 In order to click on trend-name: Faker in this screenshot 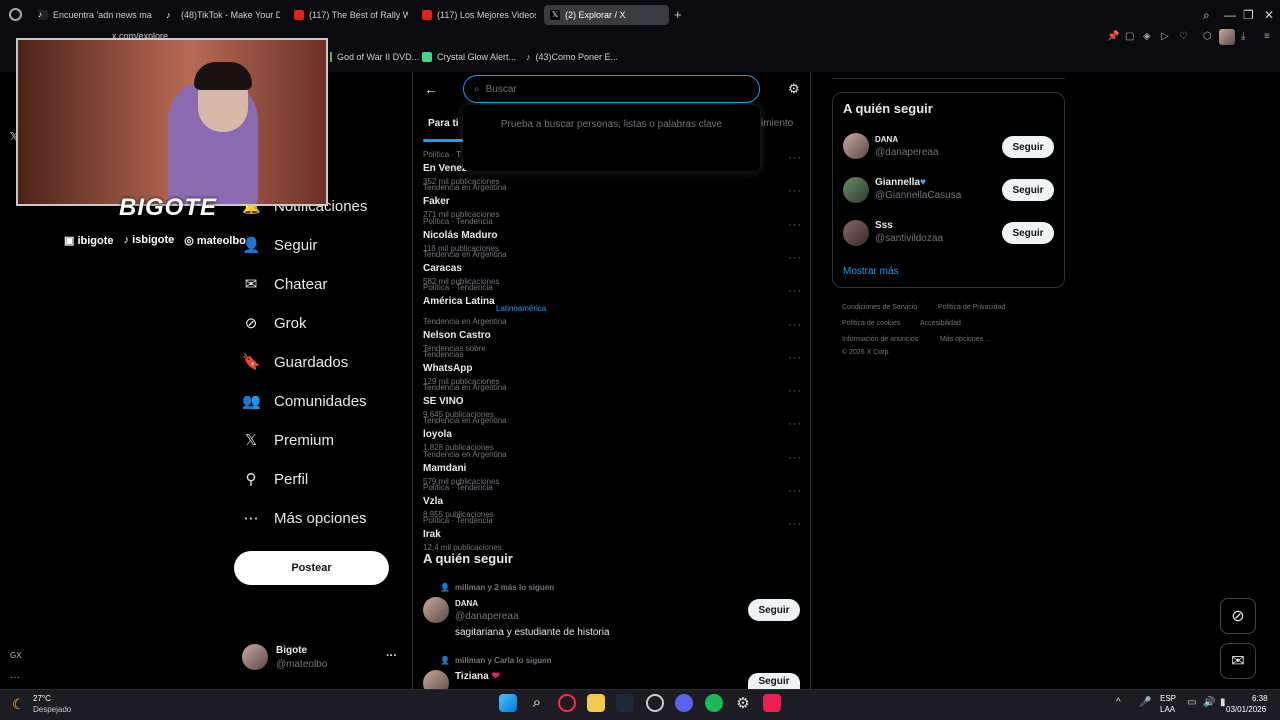, I will do `click(436, 202)`.